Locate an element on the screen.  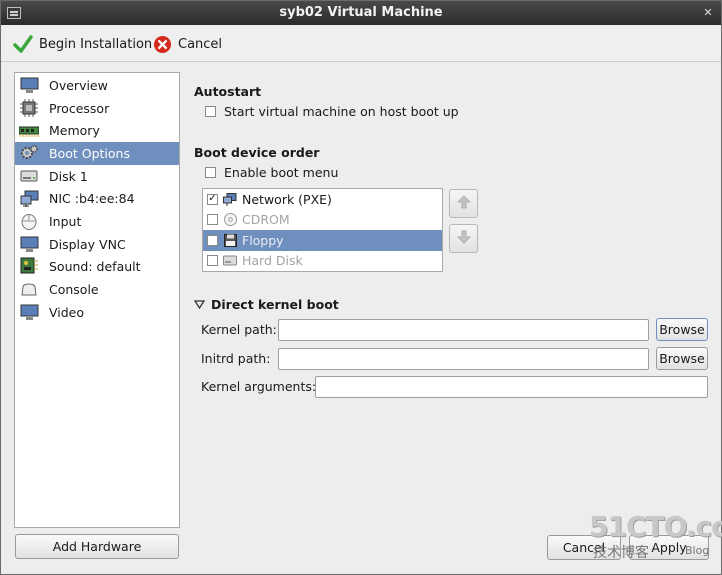
boot-device-label: CDROM is located at coordinates (266, 220).